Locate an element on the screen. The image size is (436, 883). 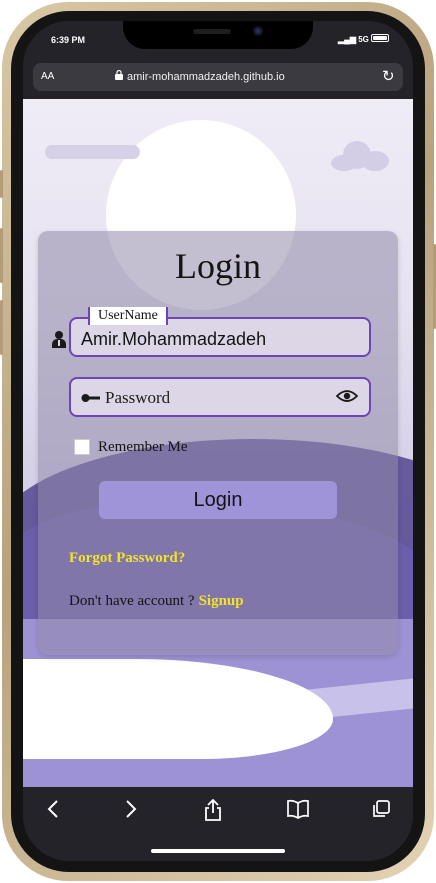
tabs-icon is located at coordinates (381, 811).